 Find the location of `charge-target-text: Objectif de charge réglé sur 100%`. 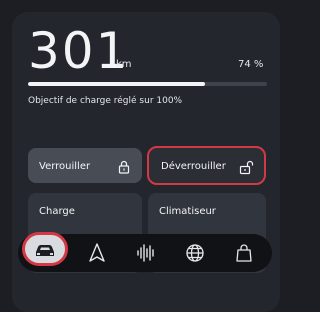

charge-target-text: Objectif de charge réglé sur 100% is located at coordinates (105, 101).